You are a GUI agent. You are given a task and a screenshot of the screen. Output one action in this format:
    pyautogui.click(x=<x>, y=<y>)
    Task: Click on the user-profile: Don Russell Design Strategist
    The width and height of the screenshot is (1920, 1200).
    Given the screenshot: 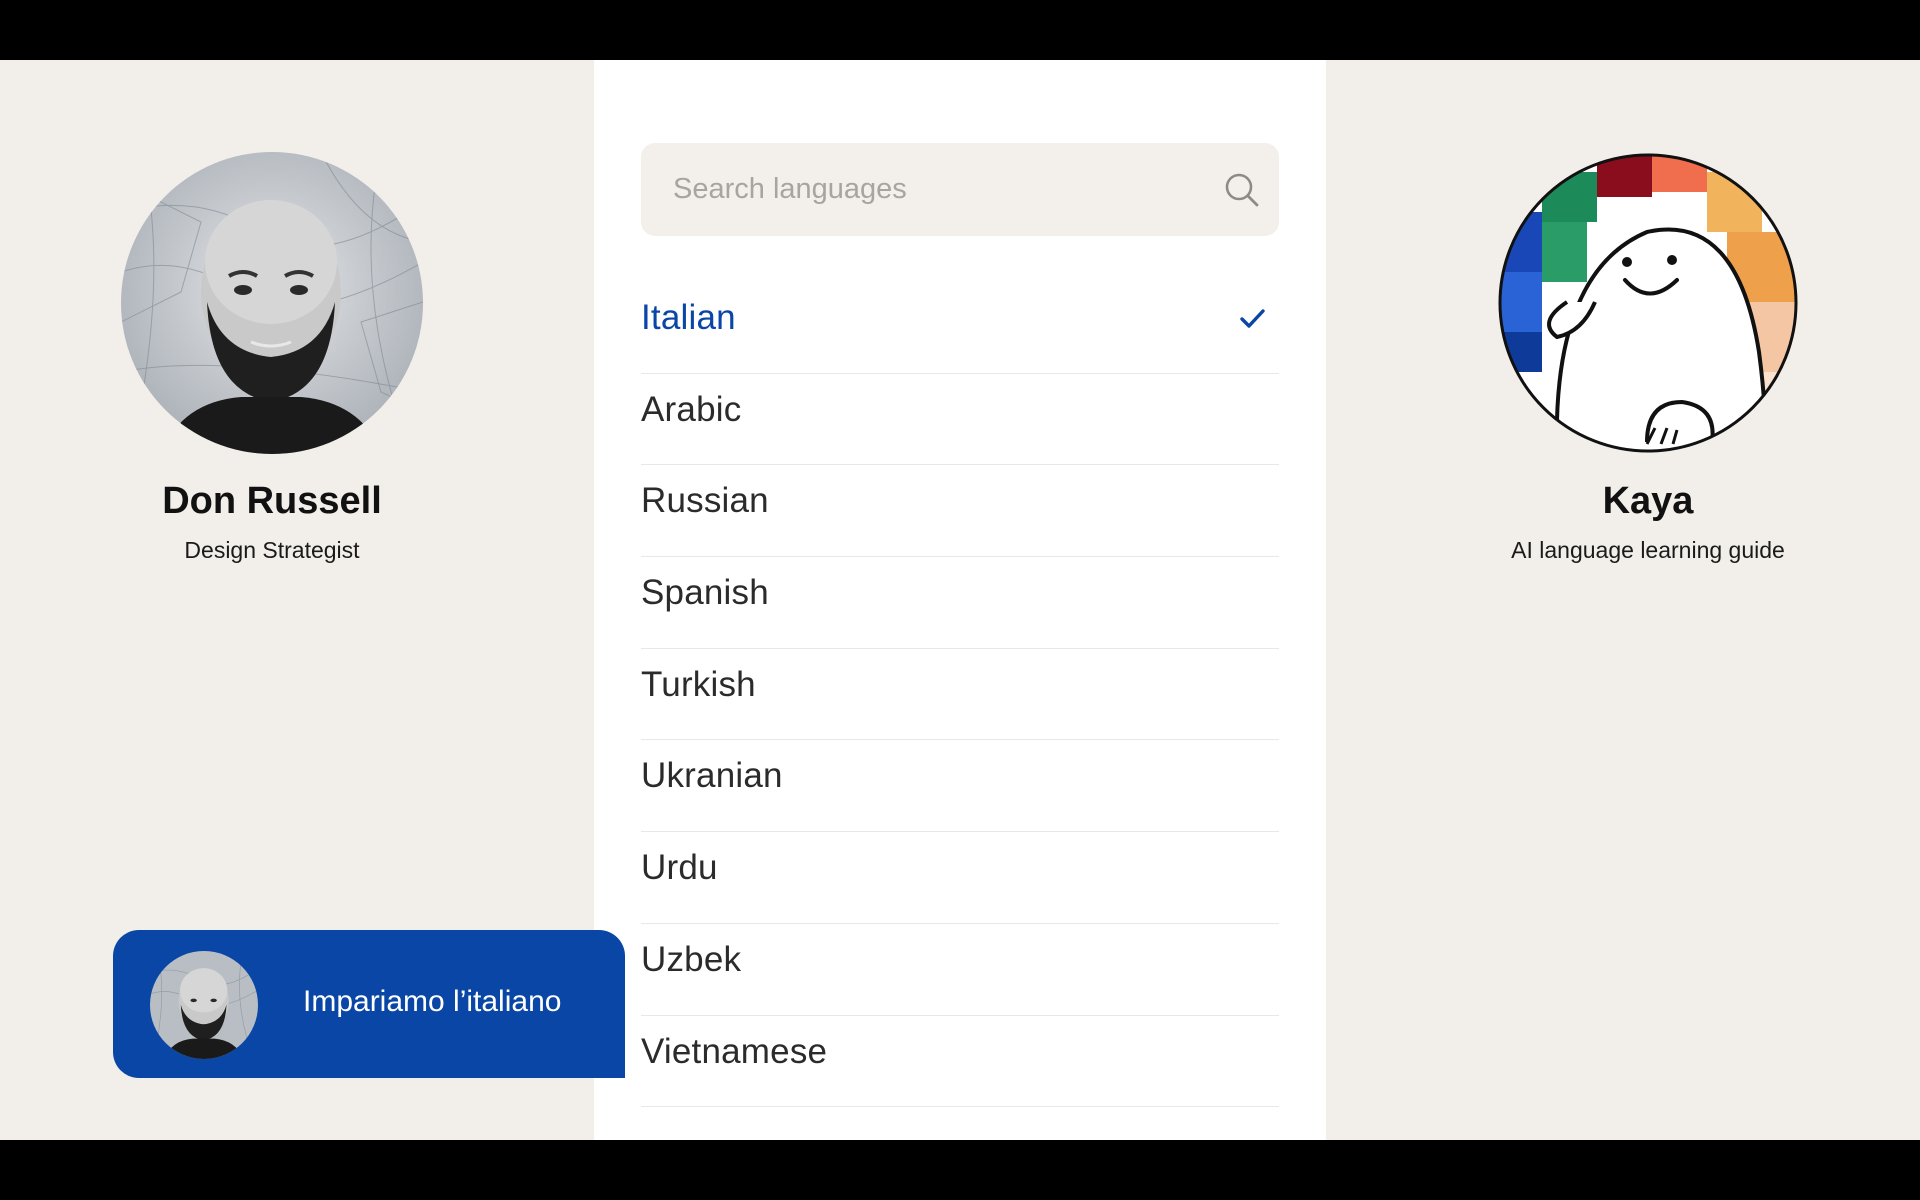 What is the action you would take?
    pyautogui.click(x=272, y=358)
    